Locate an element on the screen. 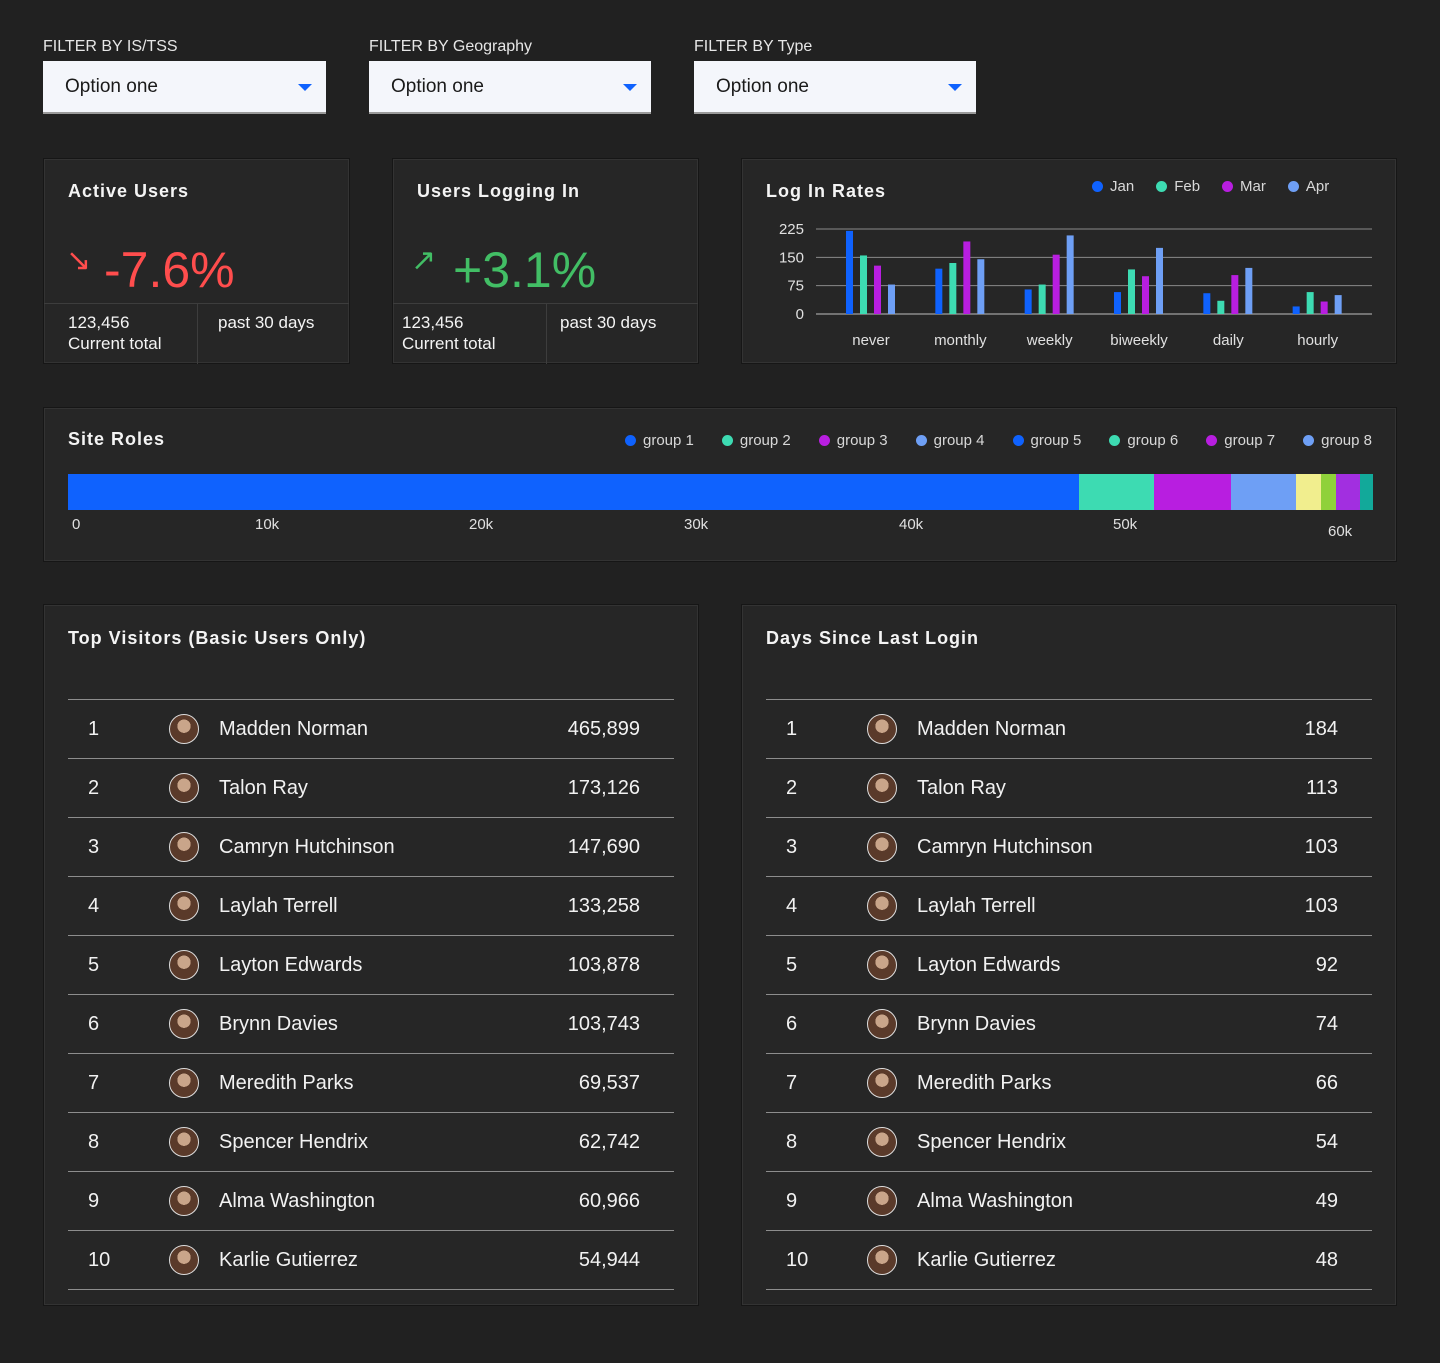  table-row: 6 Brynn Davies 103,743 is located at coordinates (371, 1024).